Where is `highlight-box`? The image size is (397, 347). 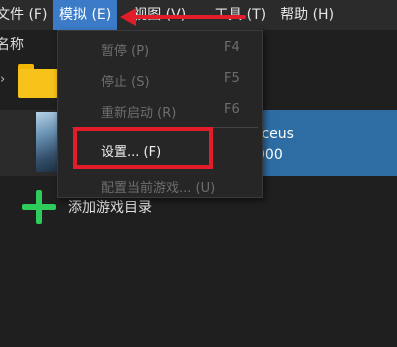
highlight-box is located at coordinates (143, 148).